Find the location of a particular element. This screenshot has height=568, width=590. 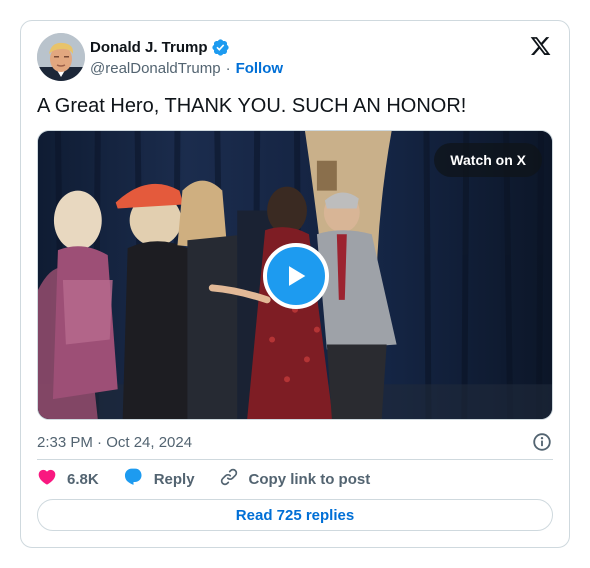

avatar-portrait-icon is located at coordinates (61, 57).